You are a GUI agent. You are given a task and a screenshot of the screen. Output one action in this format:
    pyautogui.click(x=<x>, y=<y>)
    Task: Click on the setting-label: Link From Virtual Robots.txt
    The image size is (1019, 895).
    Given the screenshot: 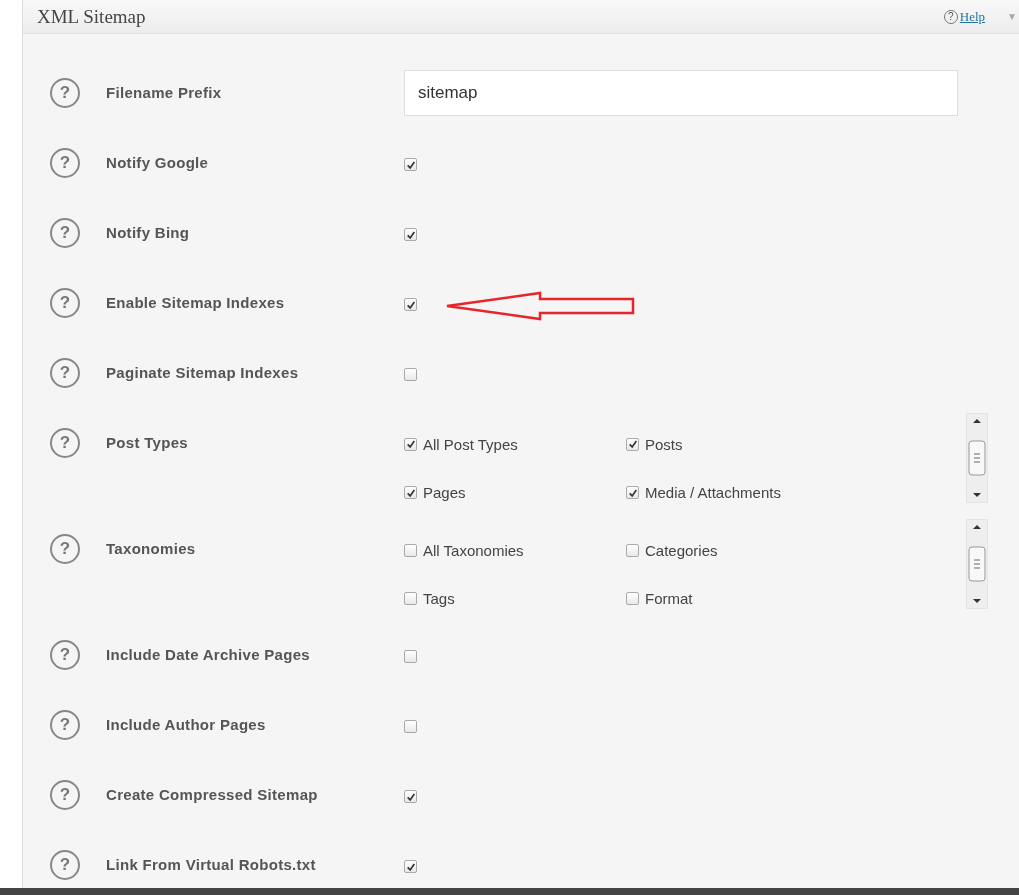 What is the action you would take?
    pyautogui.click(x=211, y=864)
    